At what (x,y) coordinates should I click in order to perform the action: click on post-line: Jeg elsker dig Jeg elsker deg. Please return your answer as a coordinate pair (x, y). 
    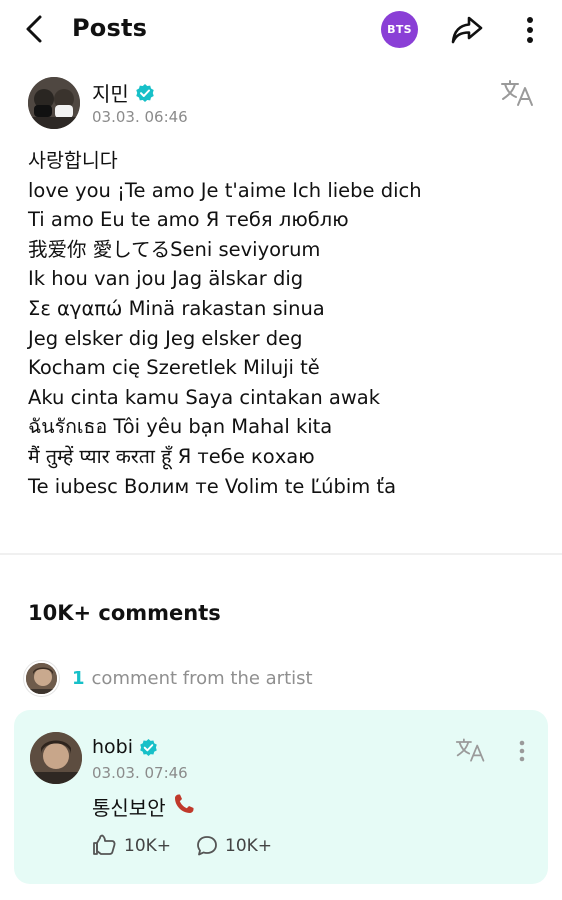
    Looking at the image, I should click on (165, 338).